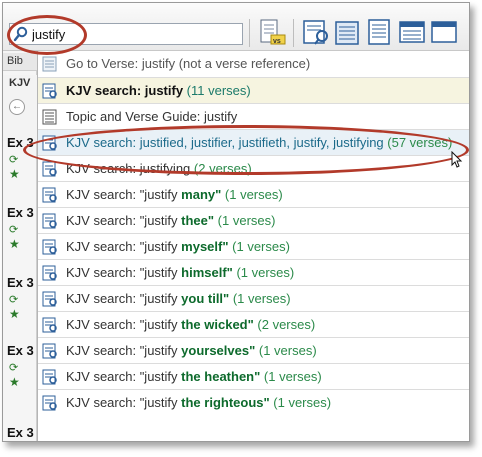 The width and height of the screenshot is (482, 457). I want to click on kjv-label: KJV, so click(20, 83).